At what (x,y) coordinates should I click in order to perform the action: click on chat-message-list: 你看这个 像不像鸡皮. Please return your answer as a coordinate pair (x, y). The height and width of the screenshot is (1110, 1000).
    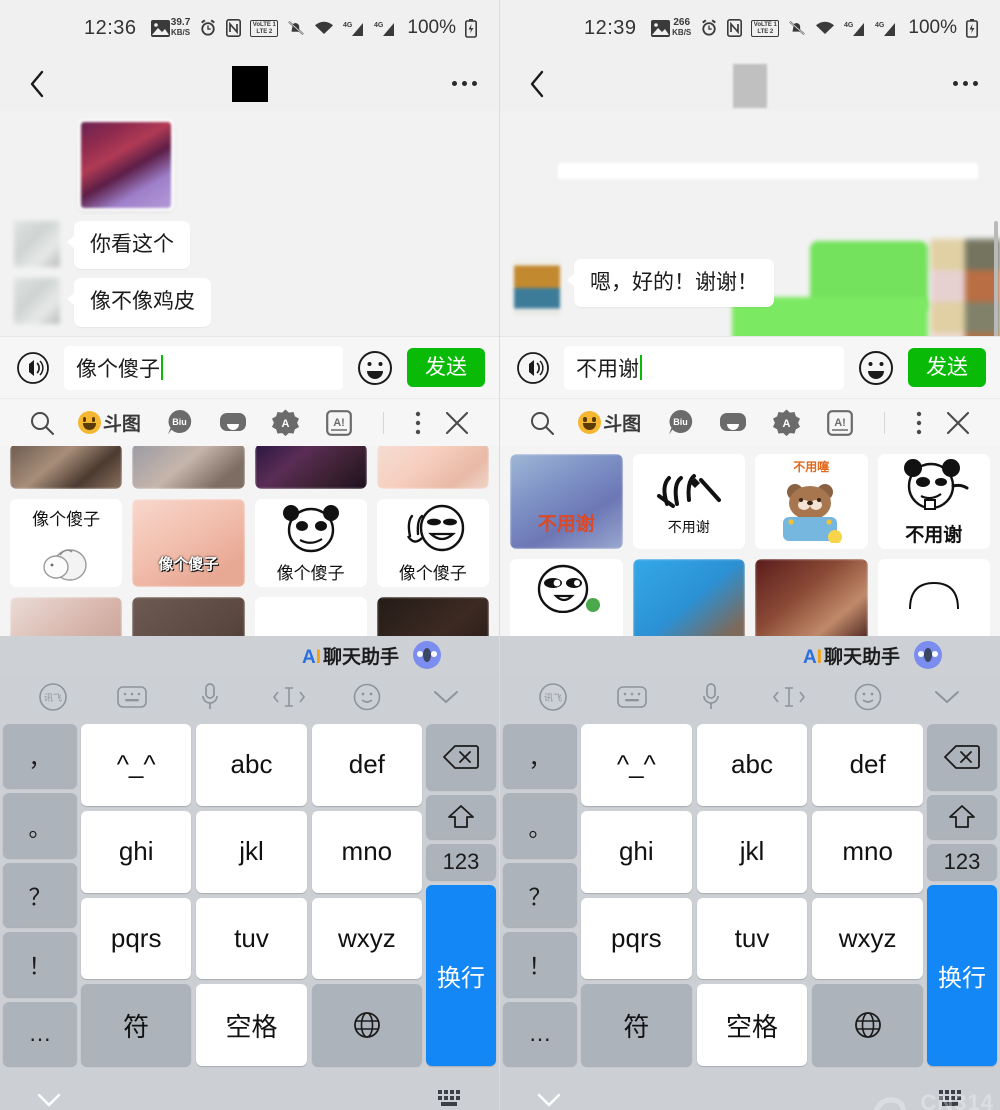
    Looking at the image, I should click on (249, 223).